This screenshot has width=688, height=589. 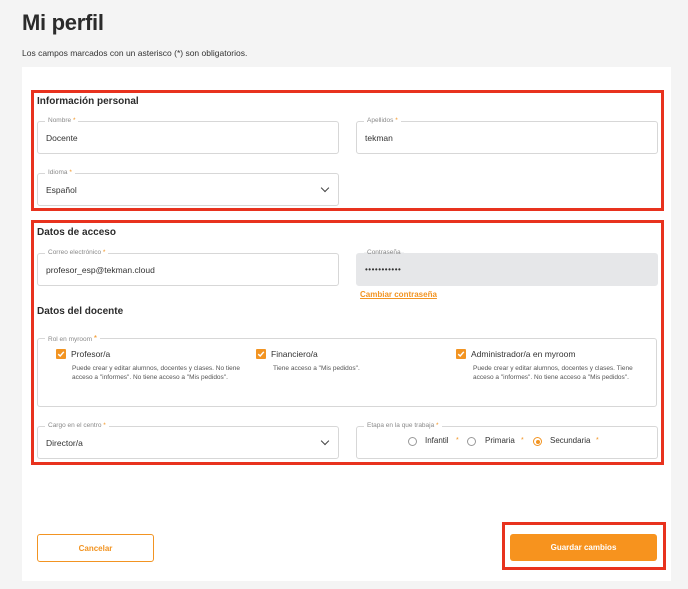 I want to click on page-title: Mi perfil, so click(x=63, y=22).